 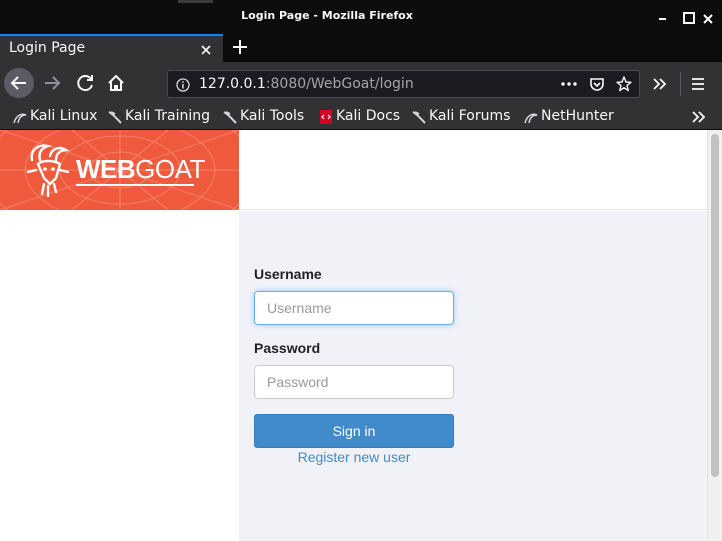 I want to click on close-tab-icon, so click(x=206, y=49).